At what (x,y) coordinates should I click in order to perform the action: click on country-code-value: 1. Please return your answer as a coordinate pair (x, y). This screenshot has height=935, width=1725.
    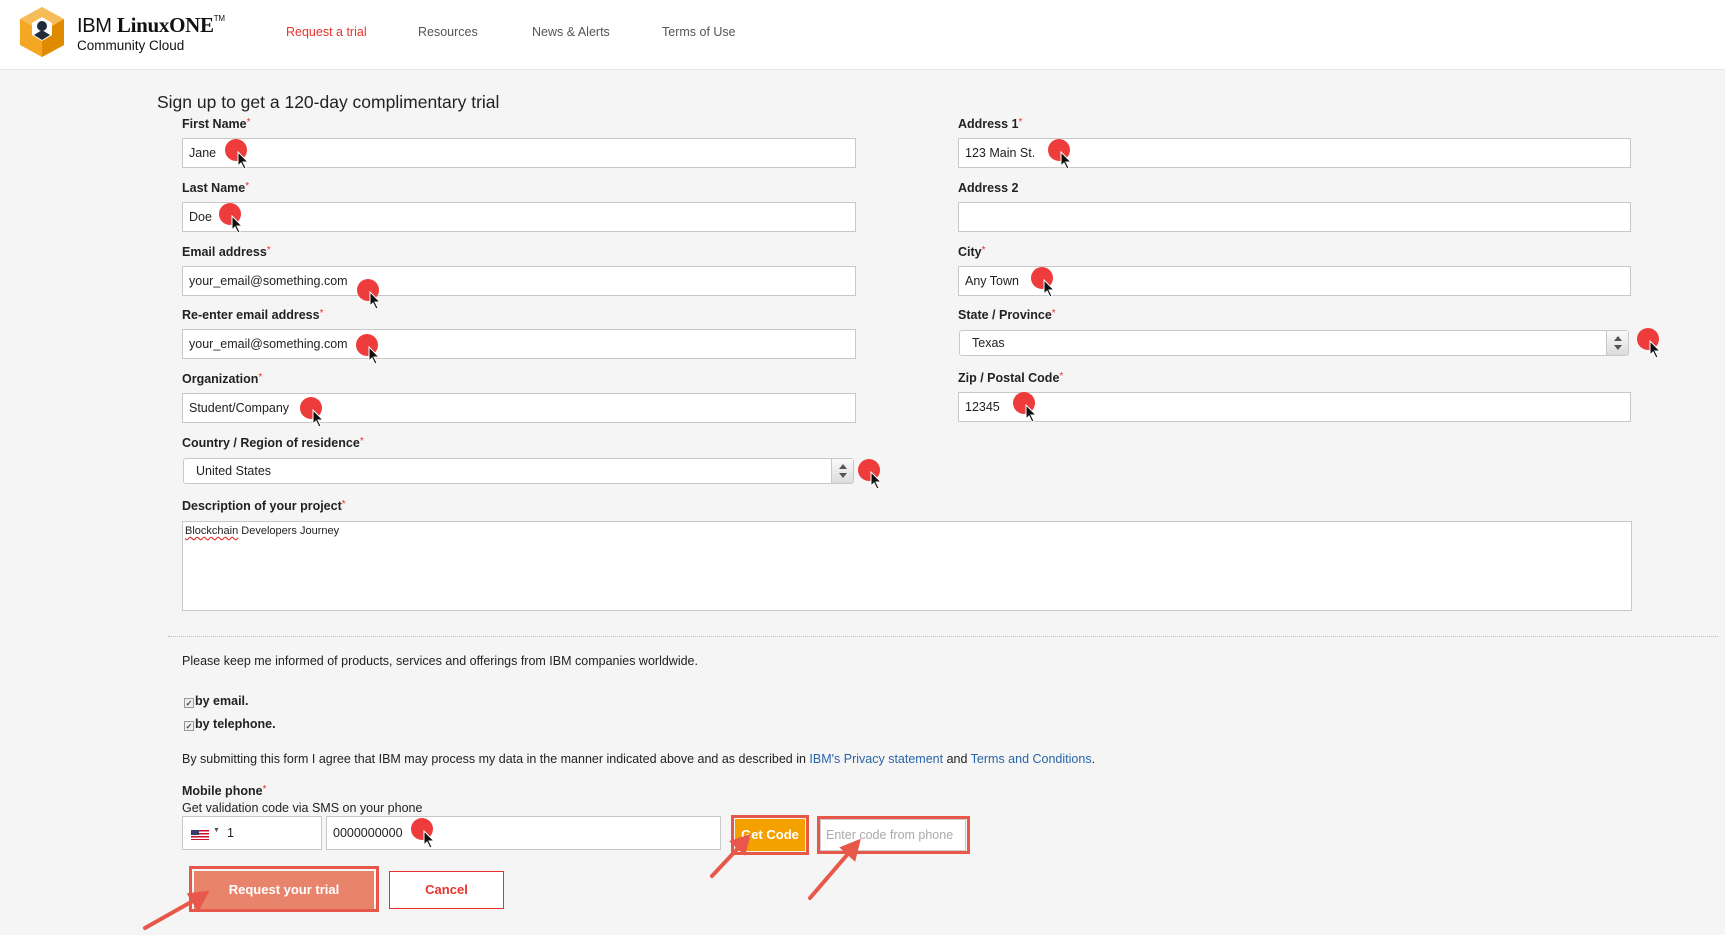
    Looking at the image, I should click on (230, 833).